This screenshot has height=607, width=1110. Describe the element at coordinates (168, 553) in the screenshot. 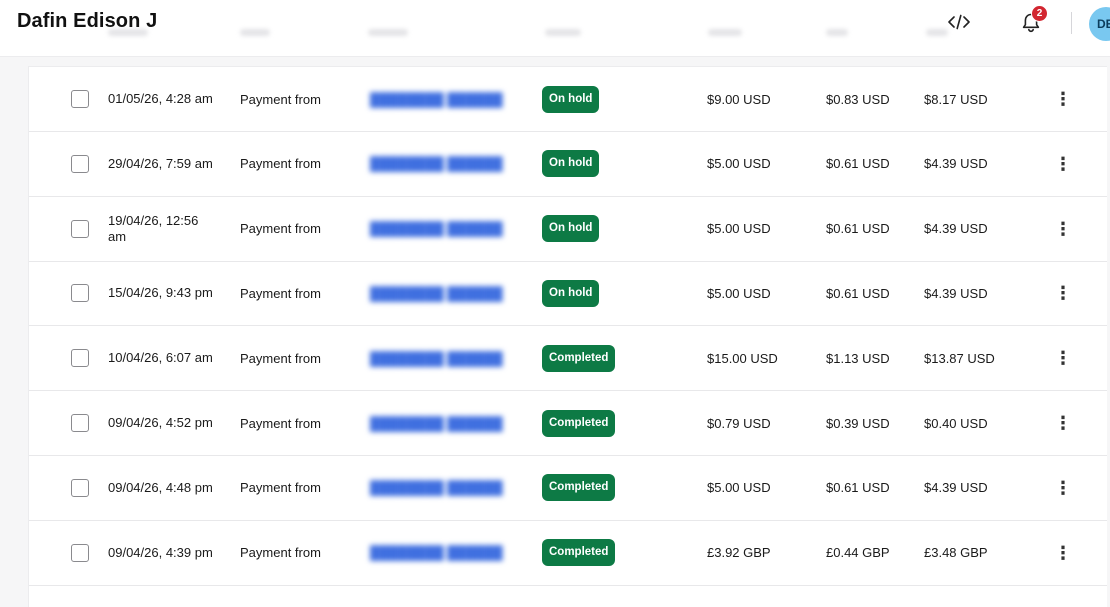

I see `date-cell: 09/04/26, 4:39 pm` at that location.